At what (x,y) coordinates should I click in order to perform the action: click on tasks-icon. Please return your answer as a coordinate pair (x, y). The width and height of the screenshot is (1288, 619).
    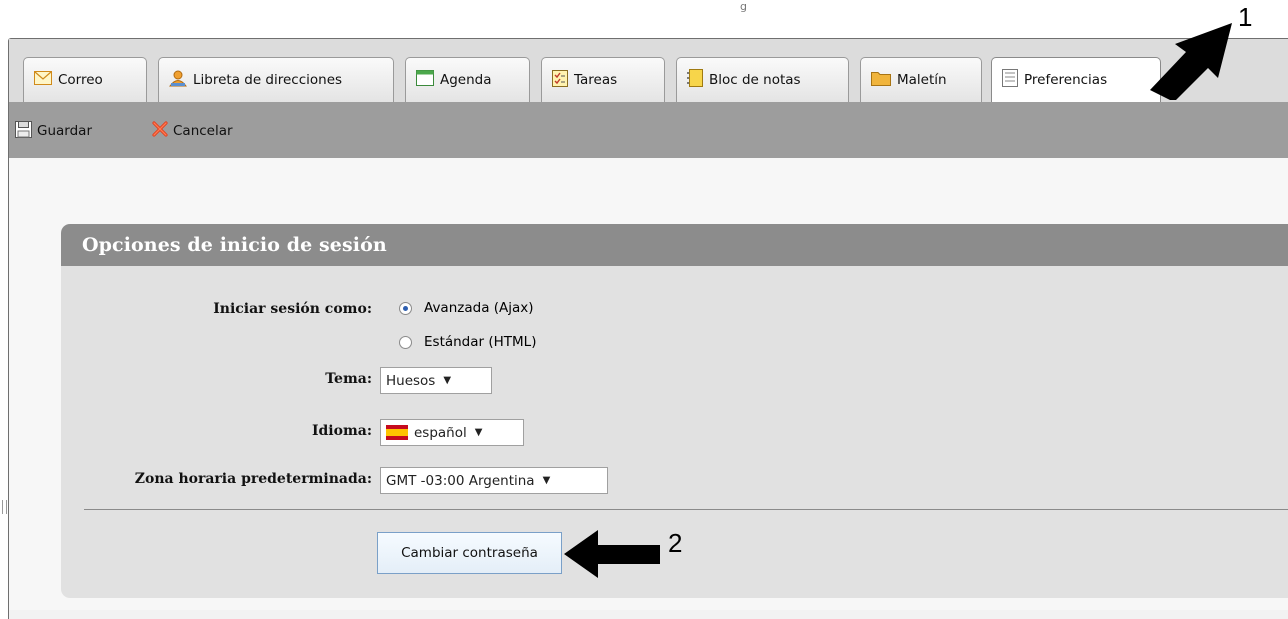
    Looking at the image, I should click on (563, 80).